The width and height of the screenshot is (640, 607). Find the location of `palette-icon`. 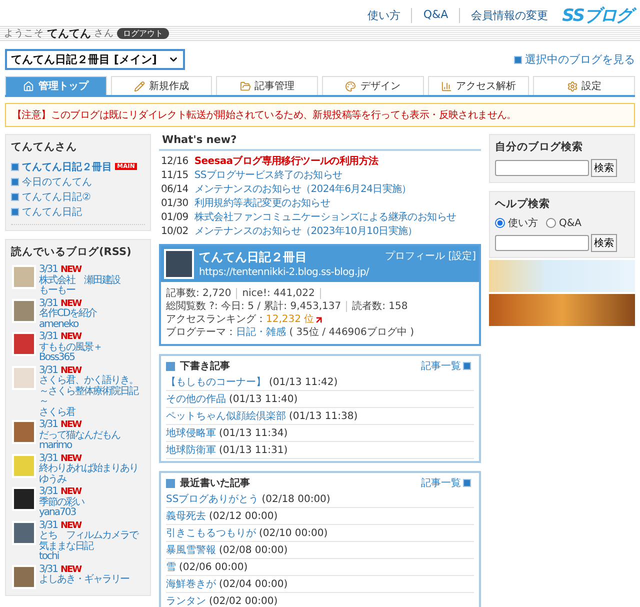

palette-icon is located at coordinates (350, 86).